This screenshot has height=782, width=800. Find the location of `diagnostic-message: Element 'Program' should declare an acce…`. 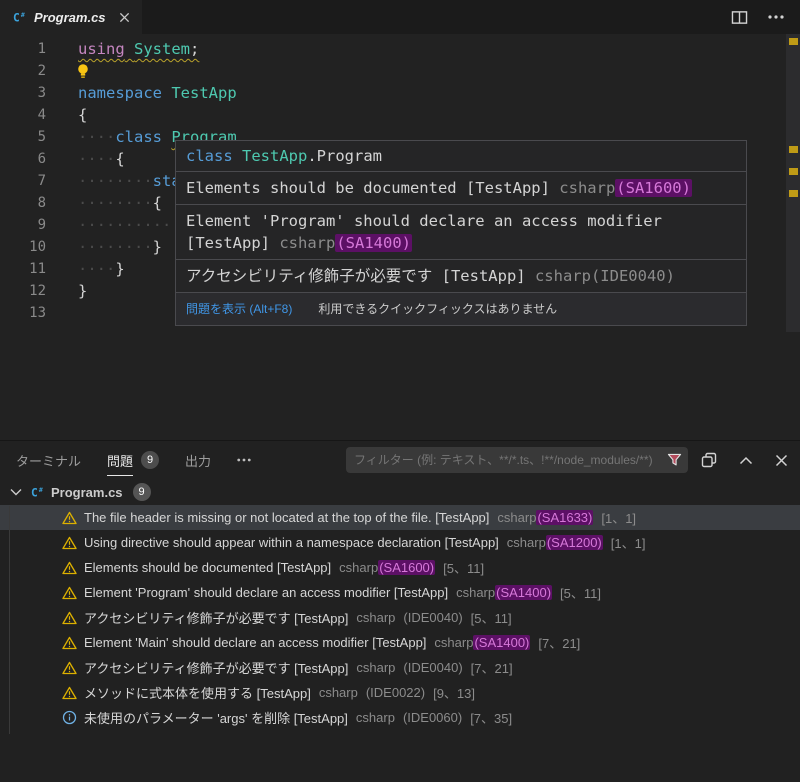

diagnostic-message: Element 'Program' should declare an acce… is located at coordinates (424, 232).